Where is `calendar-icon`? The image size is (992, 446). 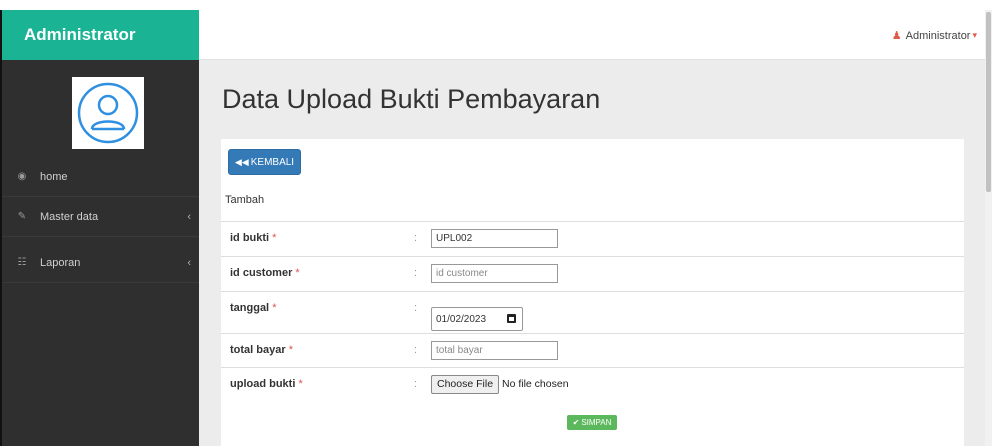 calendar-icon is located at coordinates (511, 318).